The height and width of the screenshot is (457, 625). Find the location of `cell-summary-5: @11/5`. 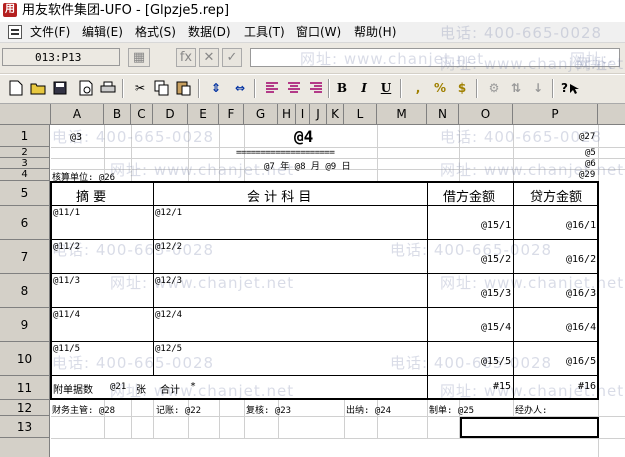

cell-summary-5: @11/5 is located at coordinates (66, 349).